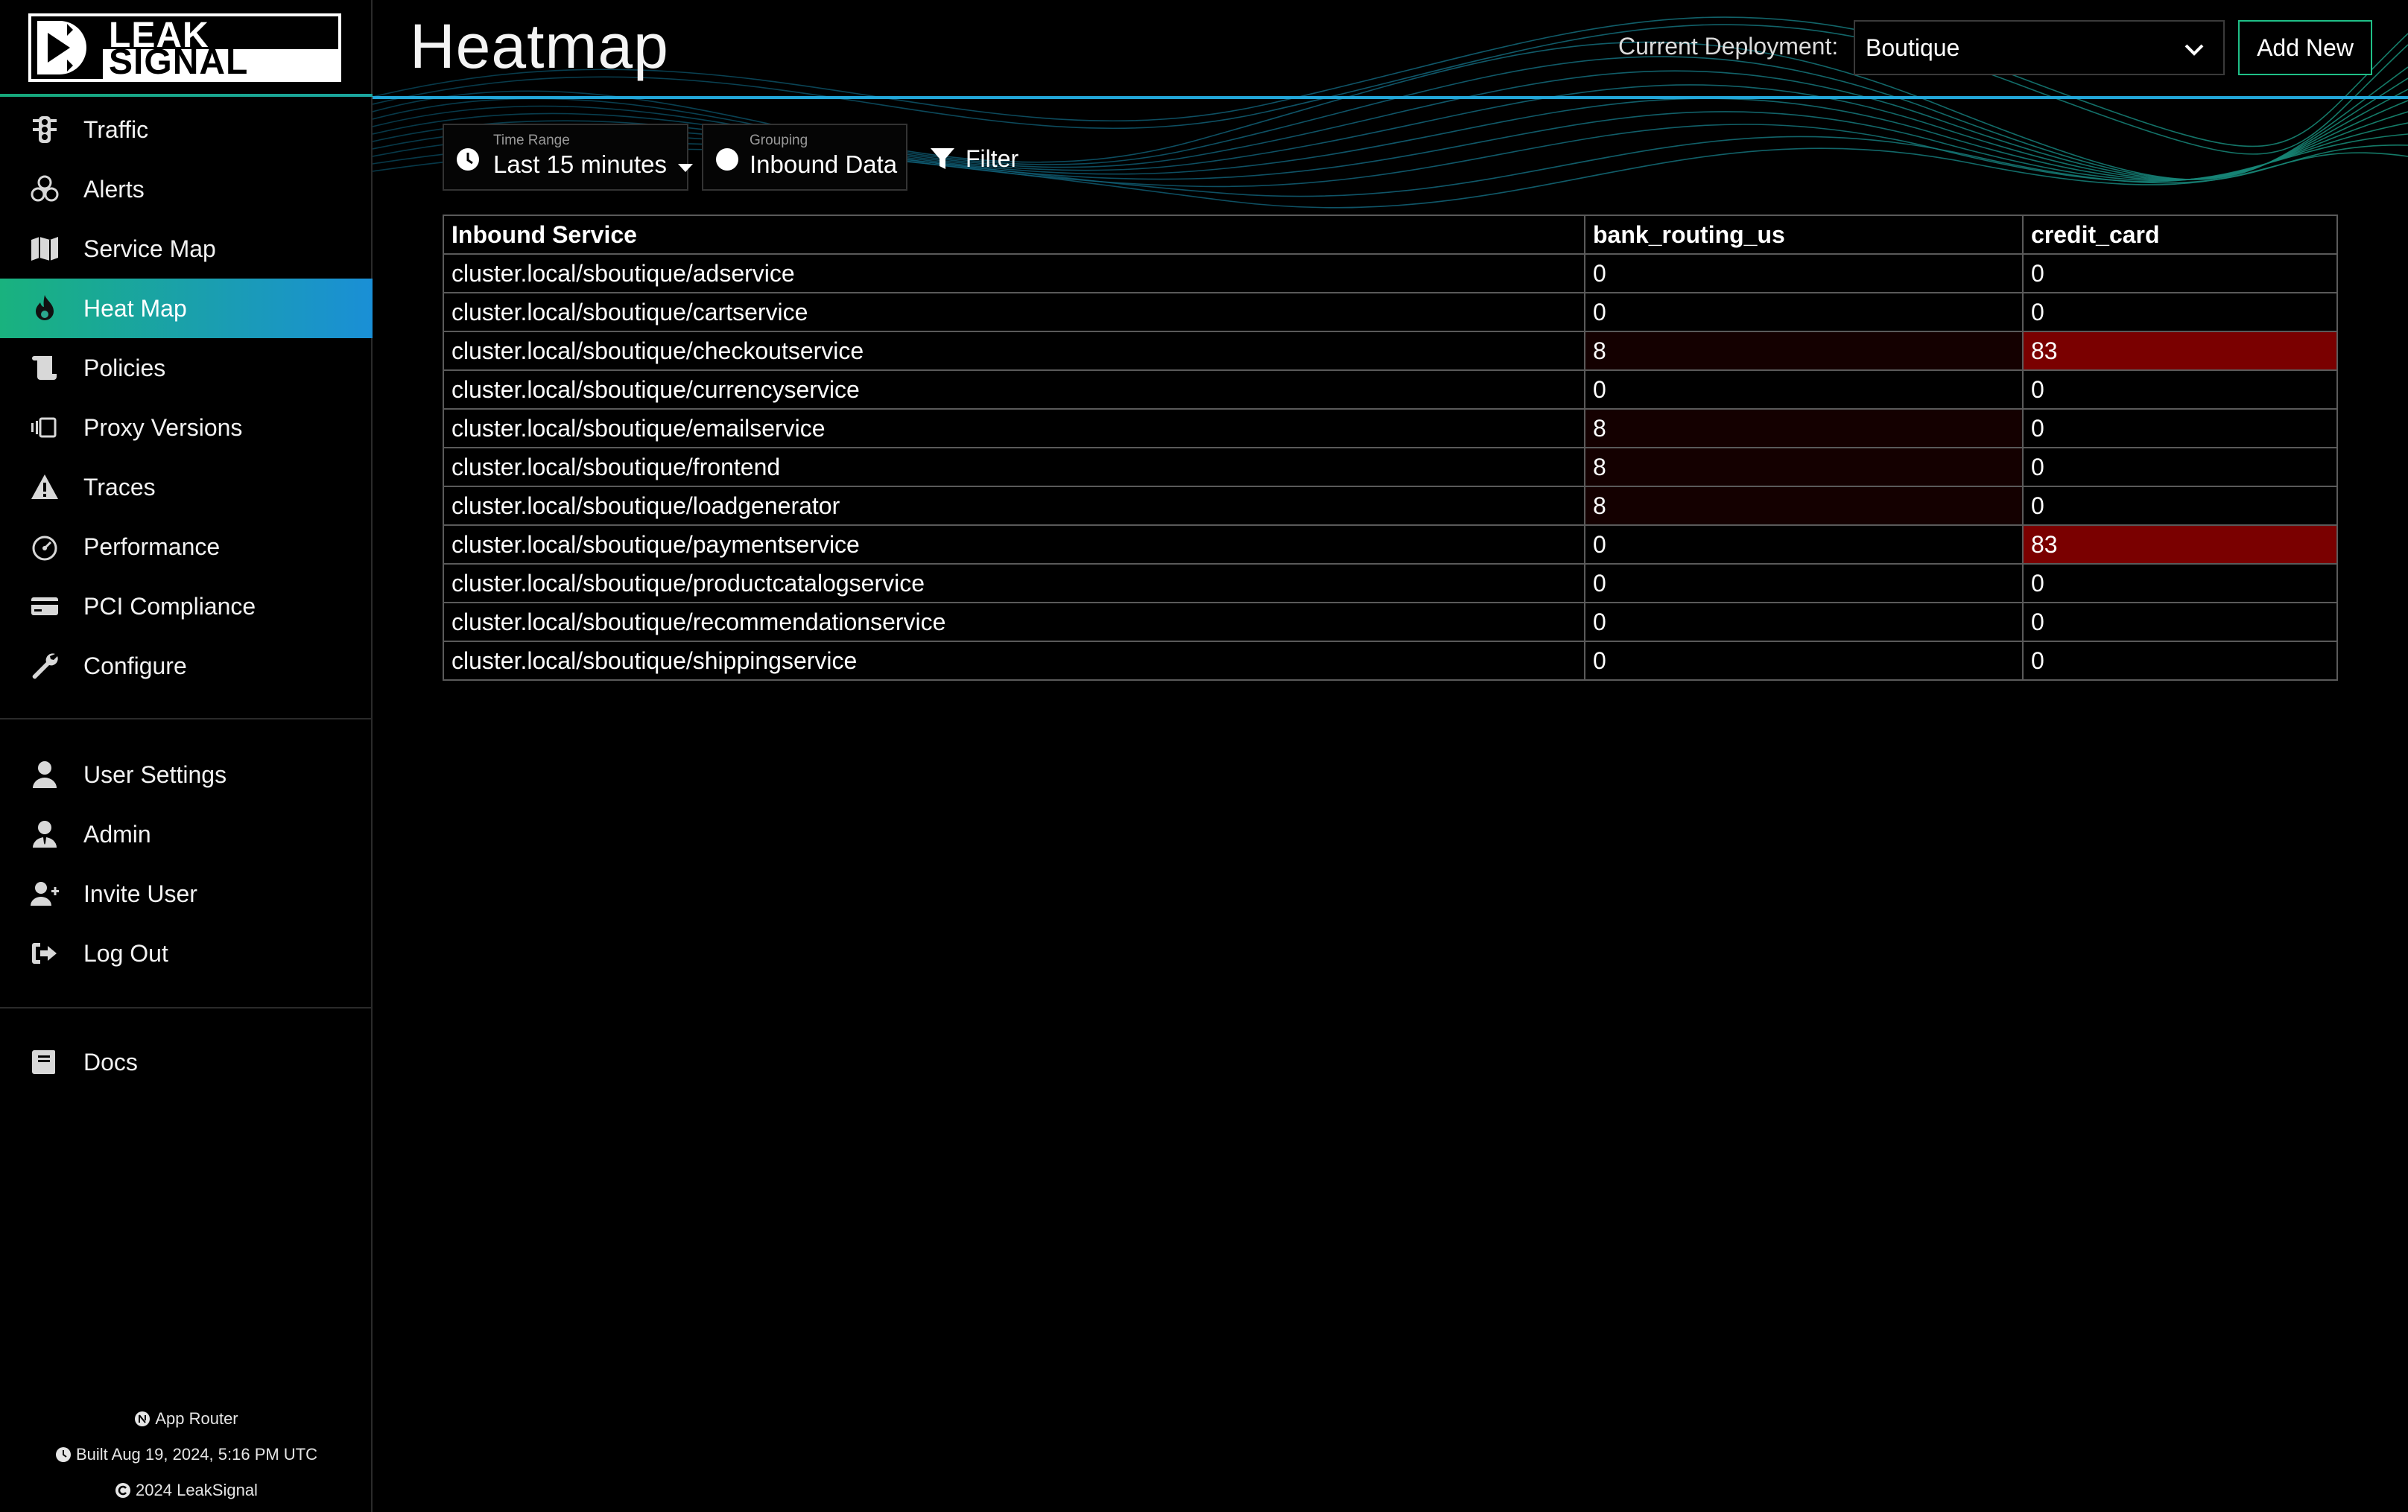 The image size is (2408, 1512). Describe the element at coordinates (531, 140) in the screenshot. I see `time-range-label: Time Range` at that location.